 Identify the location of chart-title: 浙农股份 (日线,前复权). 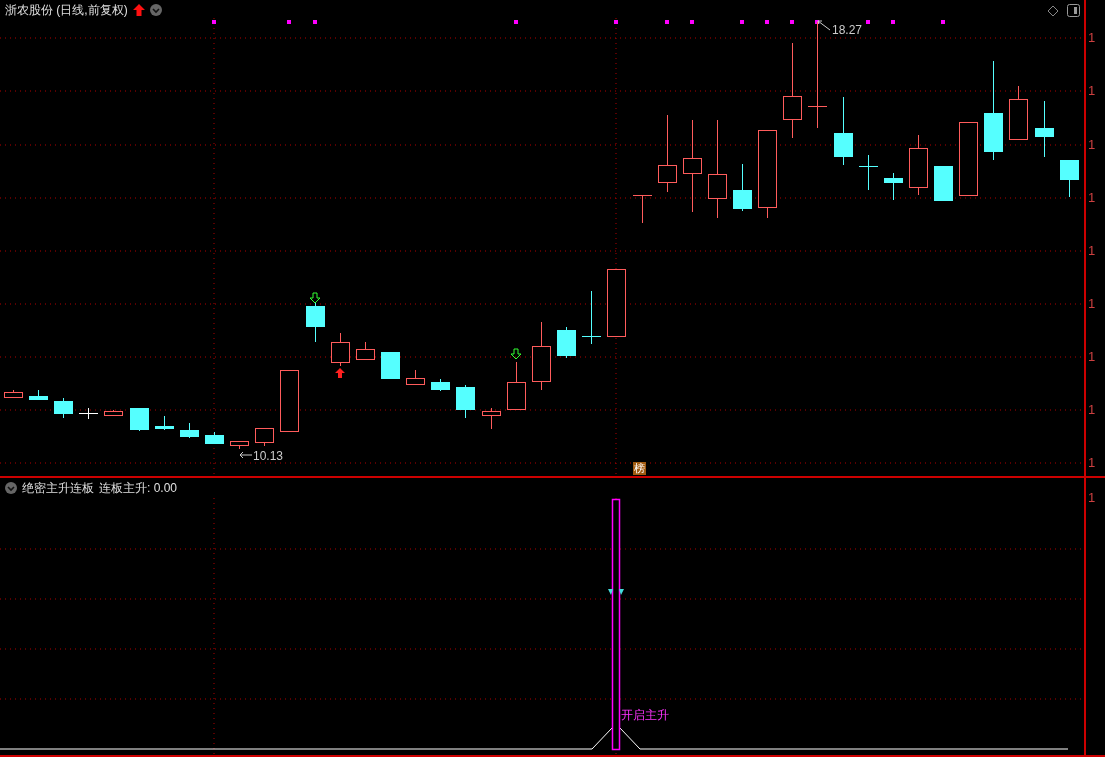
(66, 10).